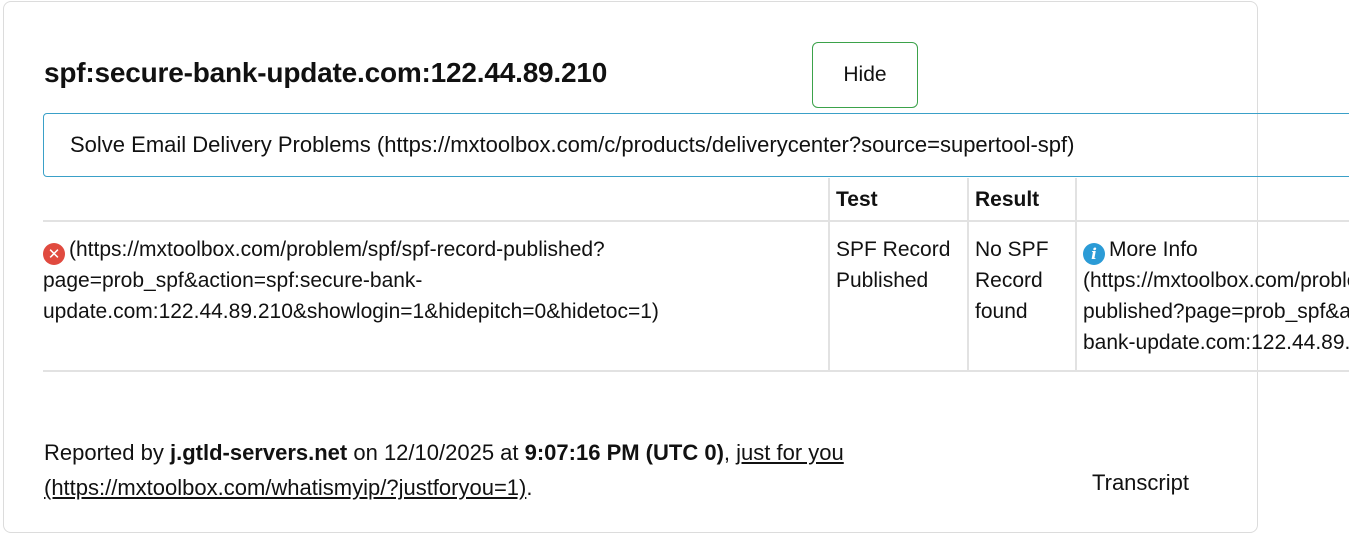 This screenshot has height=533, width=1349. What do you see at coordinates (436, 200) in the screenshot?
I see `header-status` at bounding box center [436, 200].